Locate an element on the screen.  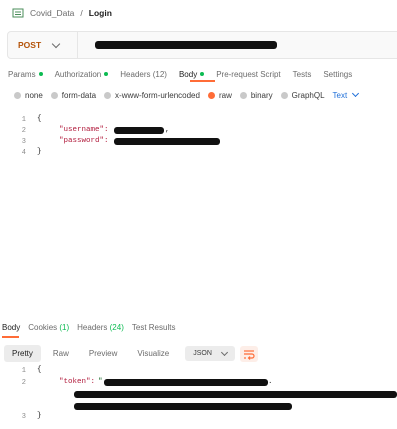
redacted-token-line2 is located at coordinates (235, 394).